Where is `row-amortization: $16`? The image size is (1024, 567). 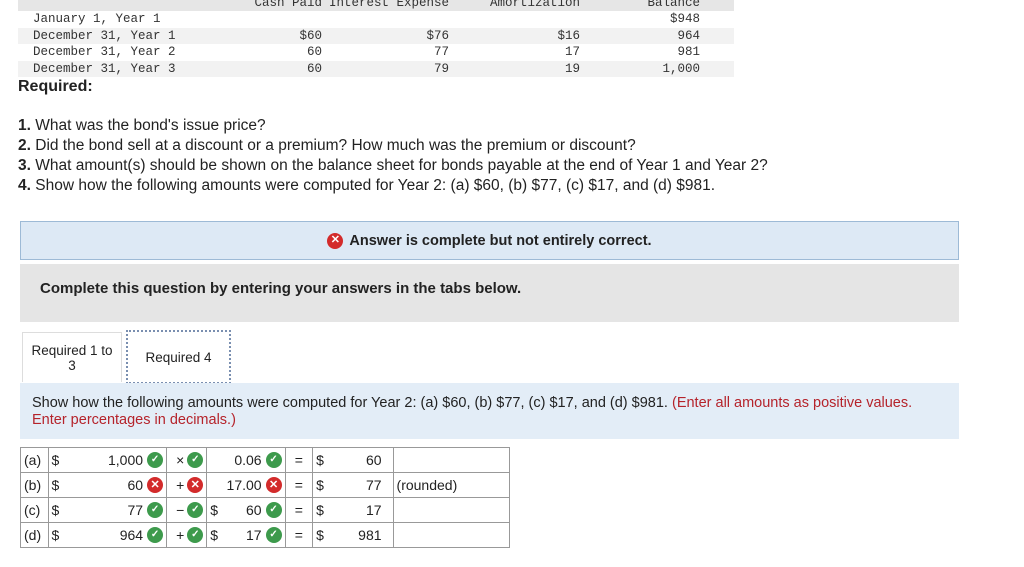 row-amortization: $16 is located at coordinates (568, 35).